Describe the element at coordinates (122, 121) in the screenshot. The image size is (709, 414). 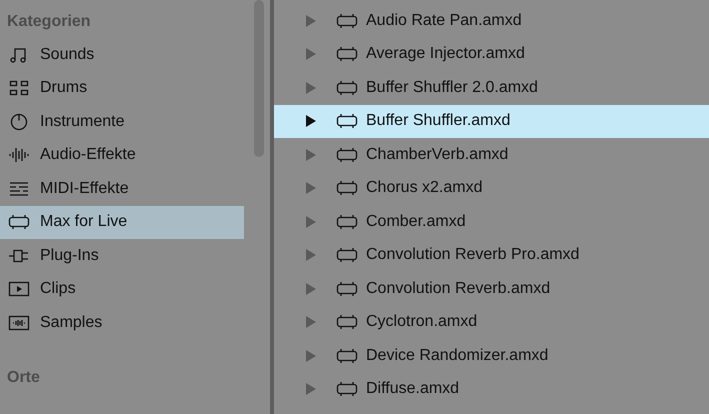
I see `sidebar-item: Instrumente` at that location.